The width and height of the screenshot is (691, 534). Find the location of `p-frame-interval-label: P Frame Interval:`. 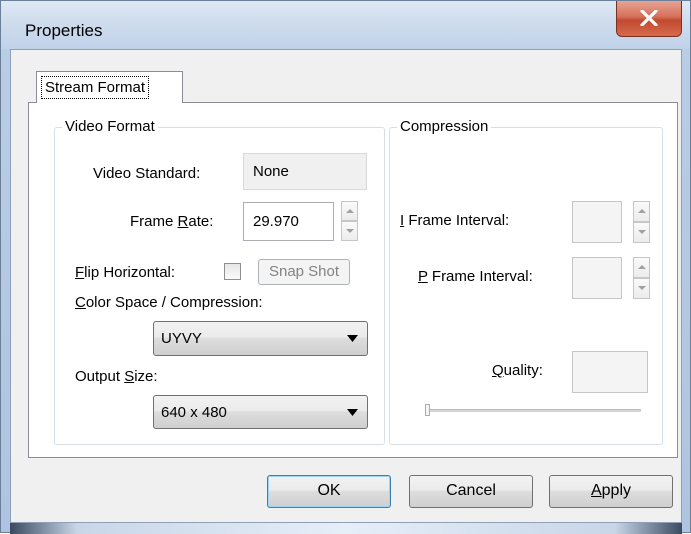

p-frame-interval-label: P Frame Interval: is located at coordinates (475, 276).